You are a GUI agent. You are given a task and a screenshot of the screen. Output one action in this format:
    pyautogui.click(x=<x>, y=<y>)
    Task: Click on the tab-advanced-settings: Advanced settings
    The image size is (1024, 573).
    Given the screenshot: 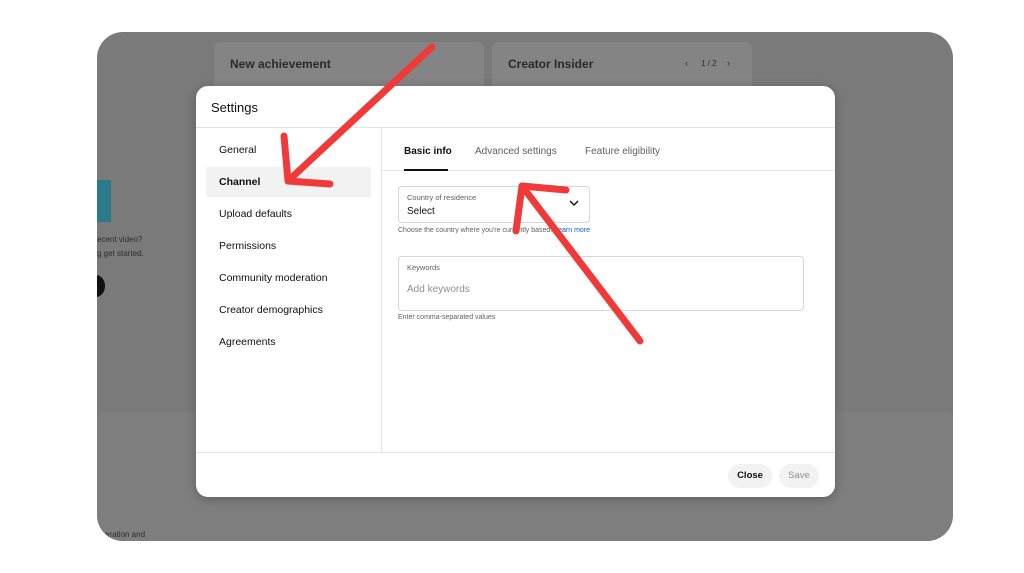 What is the action you would take?
    pyautogui.click(x=516, y=151)
    